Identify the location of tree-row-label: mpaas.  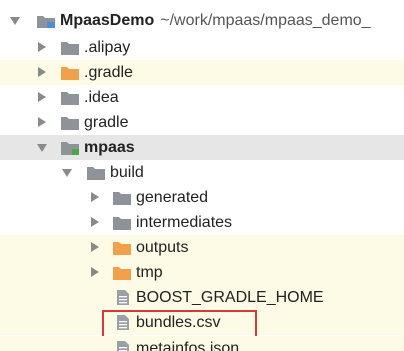
(109, 147).